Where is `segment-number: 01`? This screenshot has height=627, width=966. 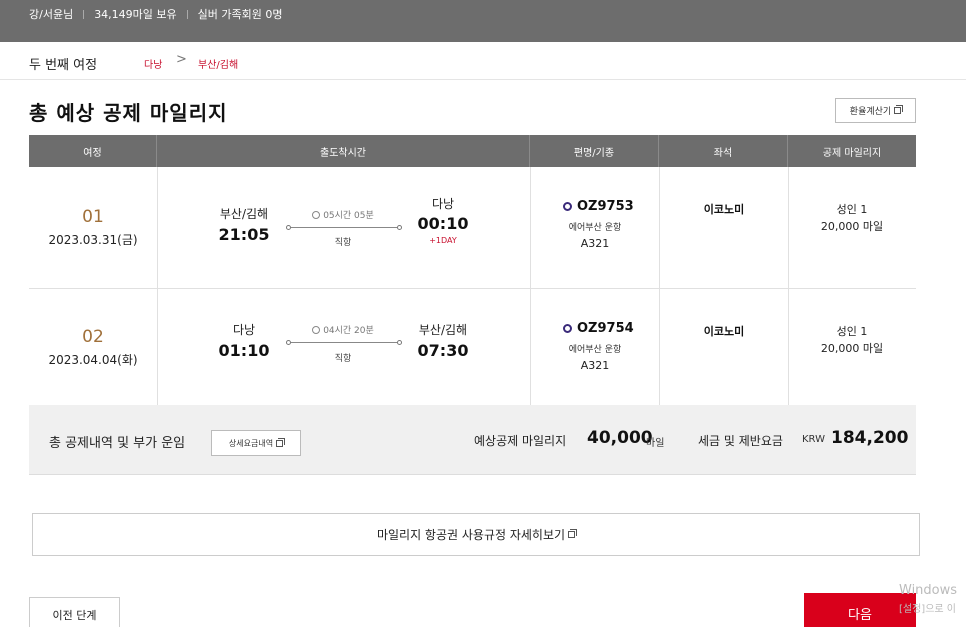 segment-number: 01 is located at coordinates (93, 217).